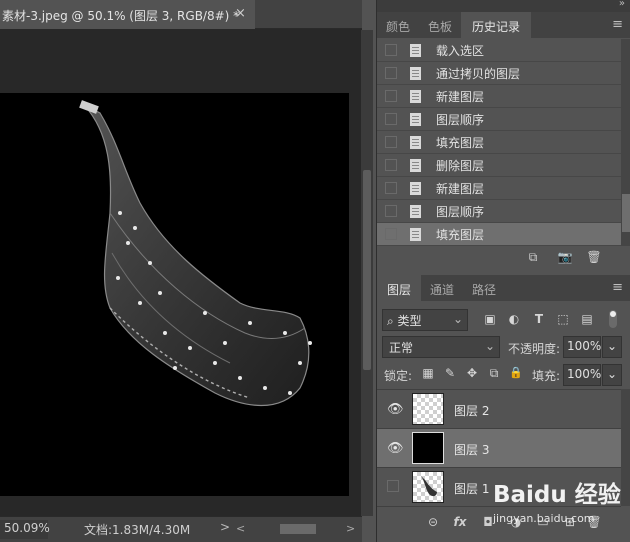 Image resolution: width=630 pixels, height=542 pixels. I want to click on history-item-label: 删除图层, so click(460, 166).